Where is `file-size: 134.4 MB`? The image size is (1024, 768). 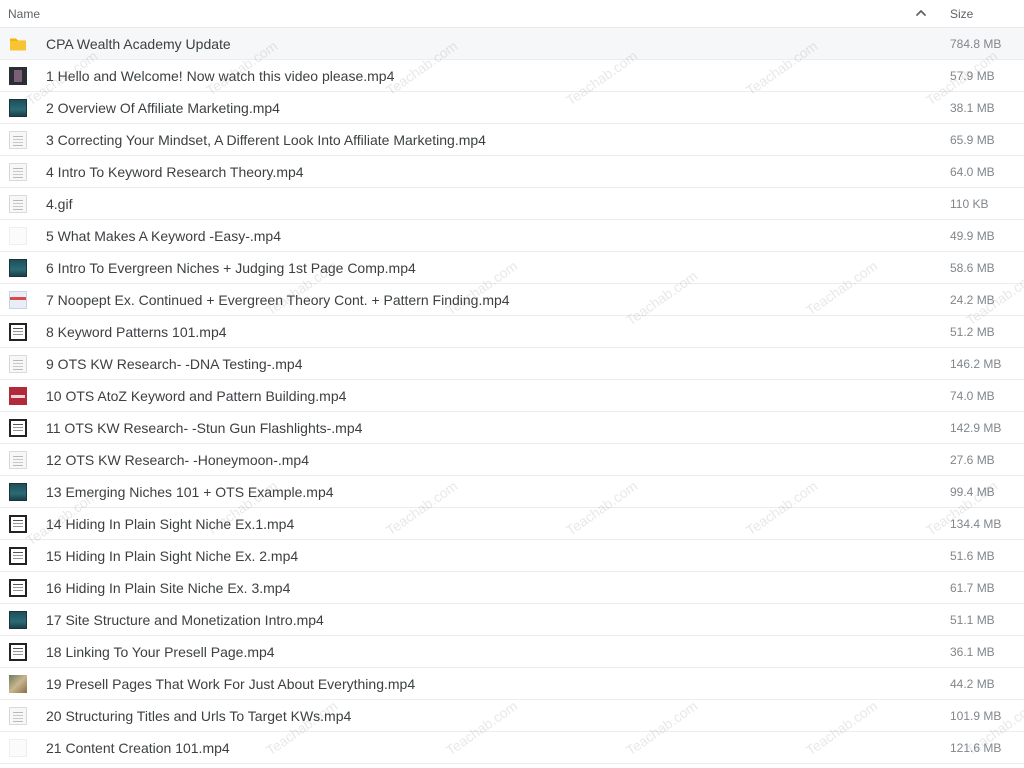
file-size: 134.4 MB is located at coordinates (976, 524).